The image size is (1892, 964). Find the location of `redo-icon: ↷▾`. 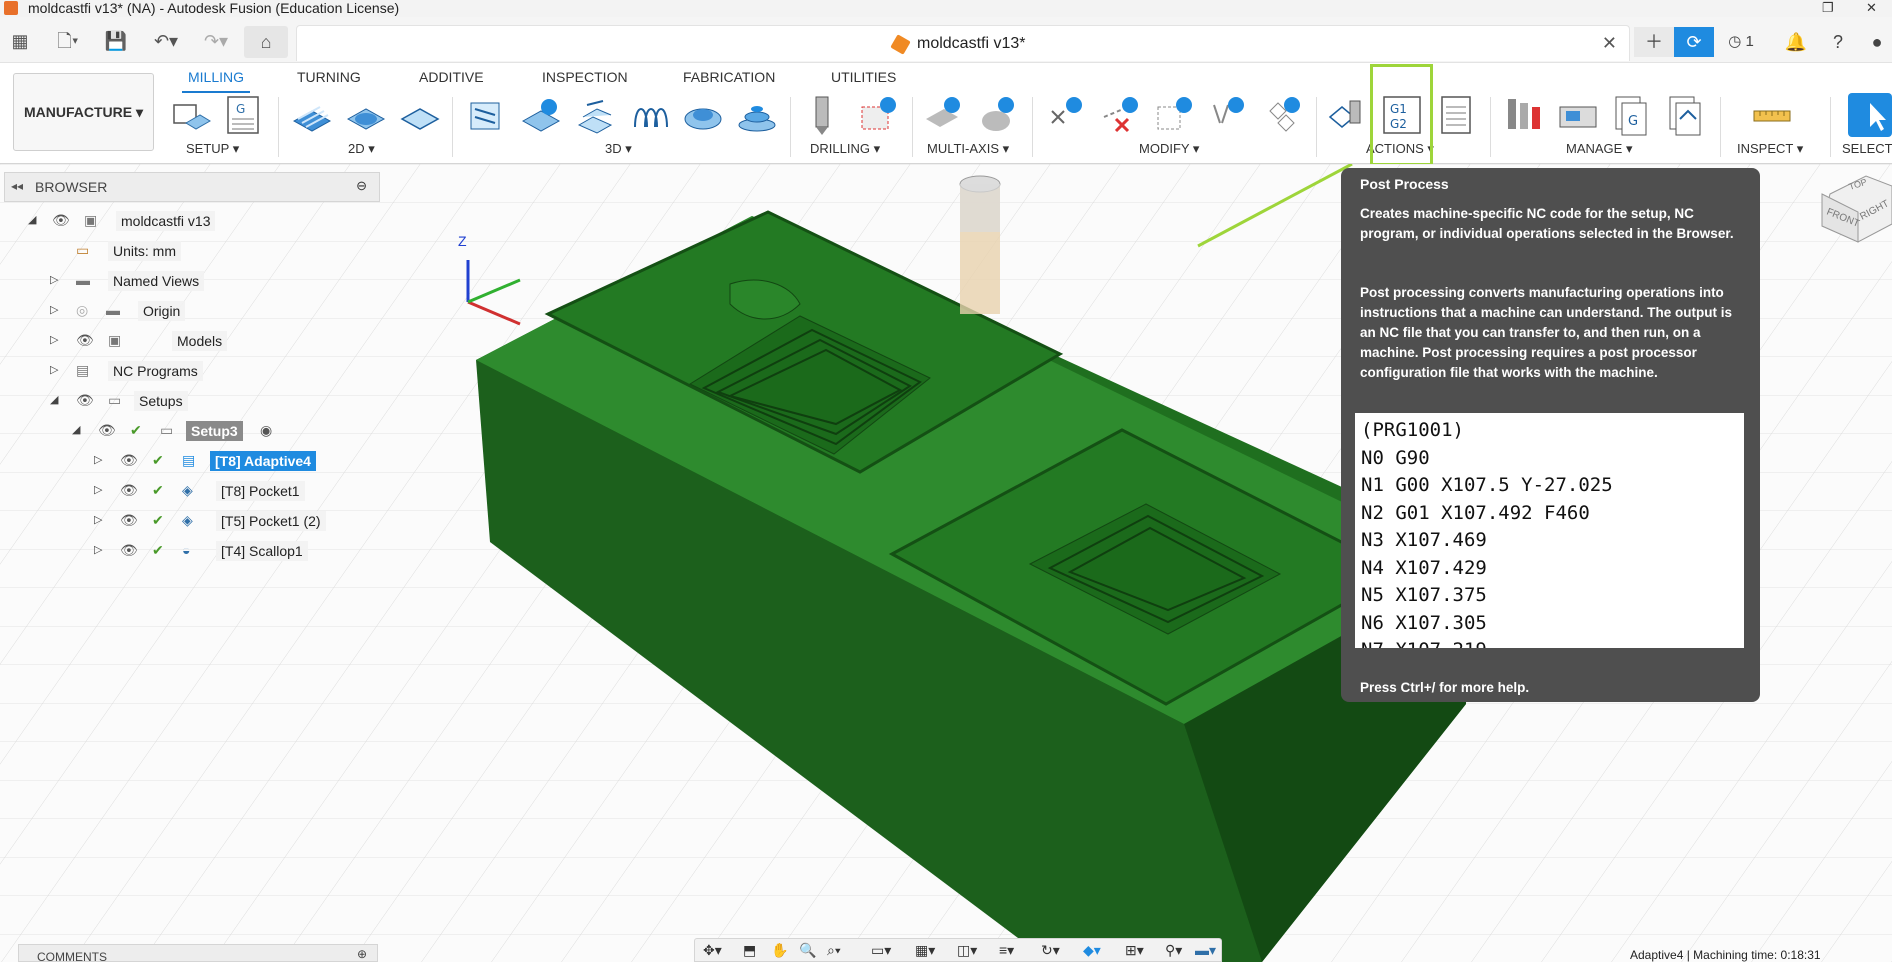

redo-icon: ↷▾ is located at coordinates (216, 41).